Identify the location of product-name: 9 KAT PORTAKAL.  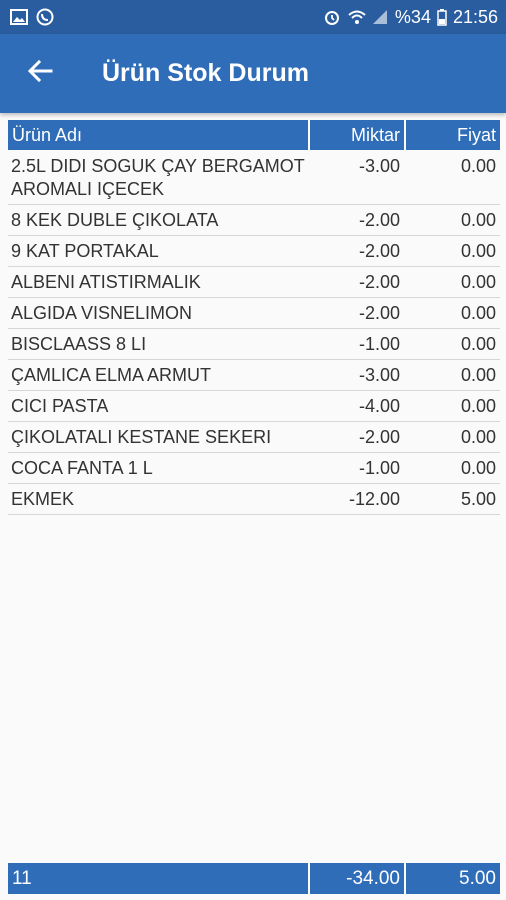
(85, 251).